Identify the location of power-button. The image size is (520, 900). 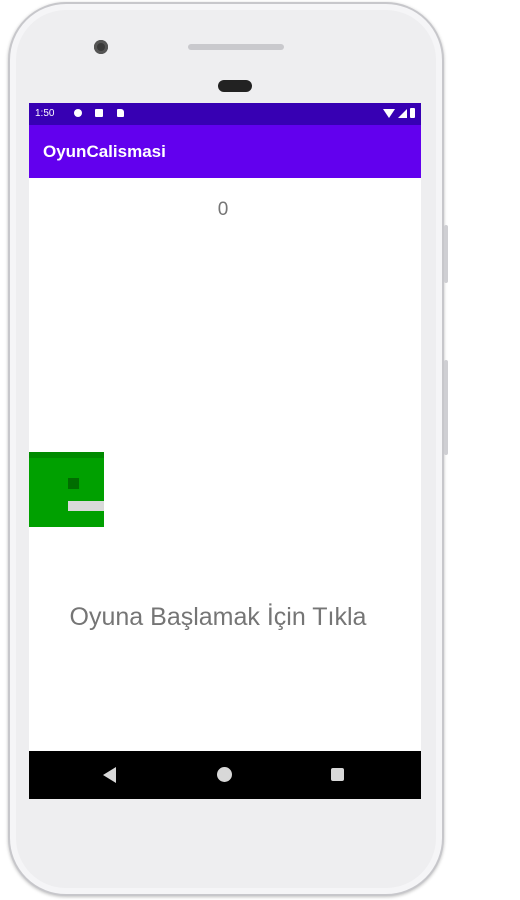
(446, 254).